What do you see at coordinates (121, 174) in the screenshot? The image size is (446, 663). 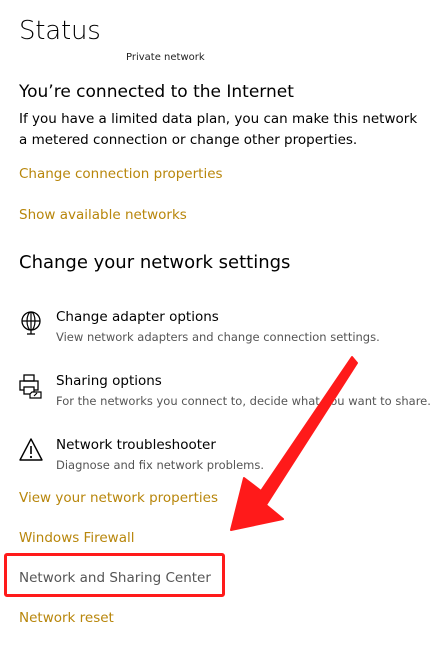 I see `change-connection-properties-link: Change connection properties` at bounding box center [121, 174].